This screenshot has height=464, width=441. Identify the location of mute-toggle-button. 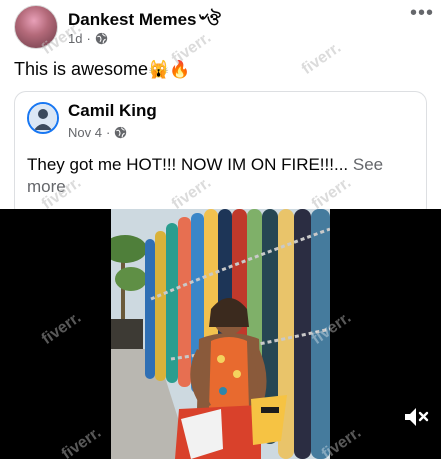
(417, 418).